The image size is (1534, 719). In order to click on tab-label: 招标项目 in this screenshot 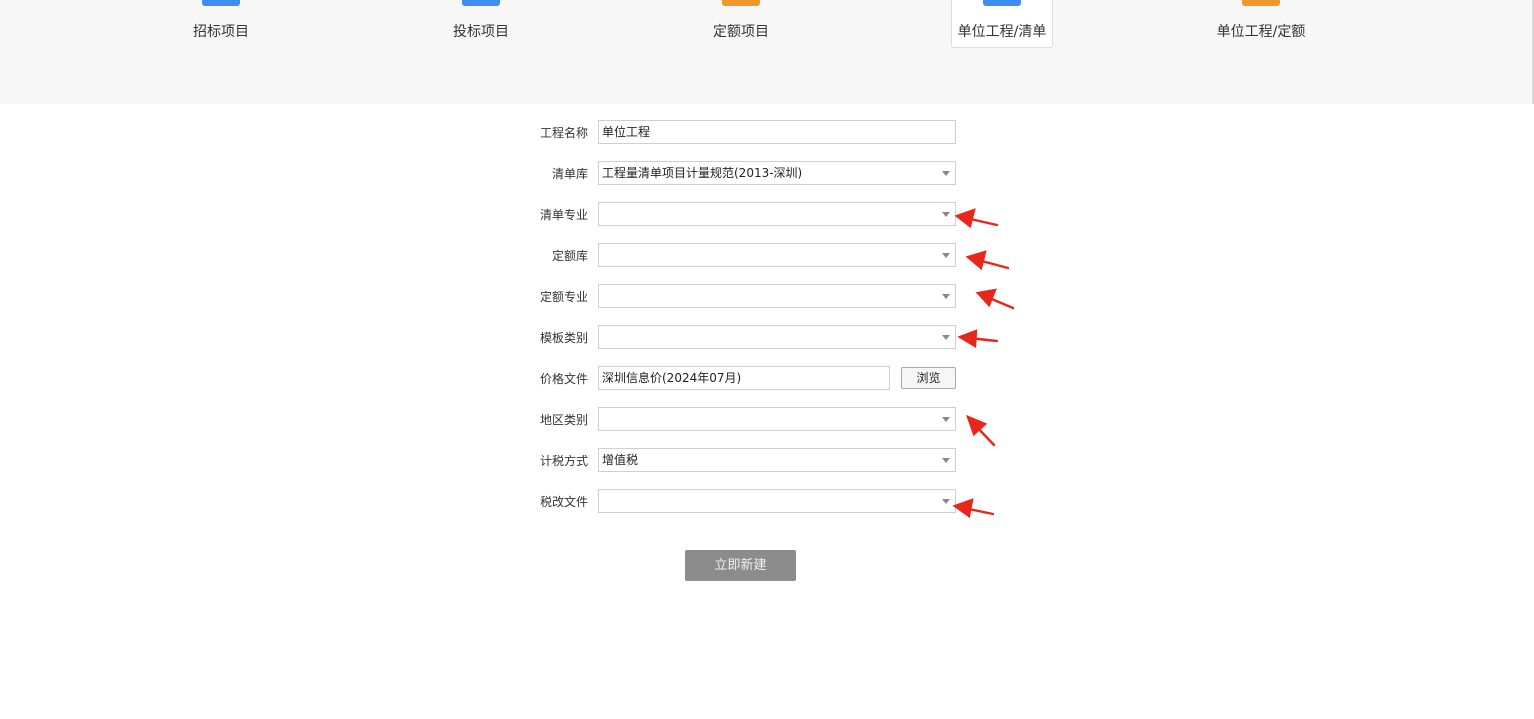, I will do `click(221, 32)`.